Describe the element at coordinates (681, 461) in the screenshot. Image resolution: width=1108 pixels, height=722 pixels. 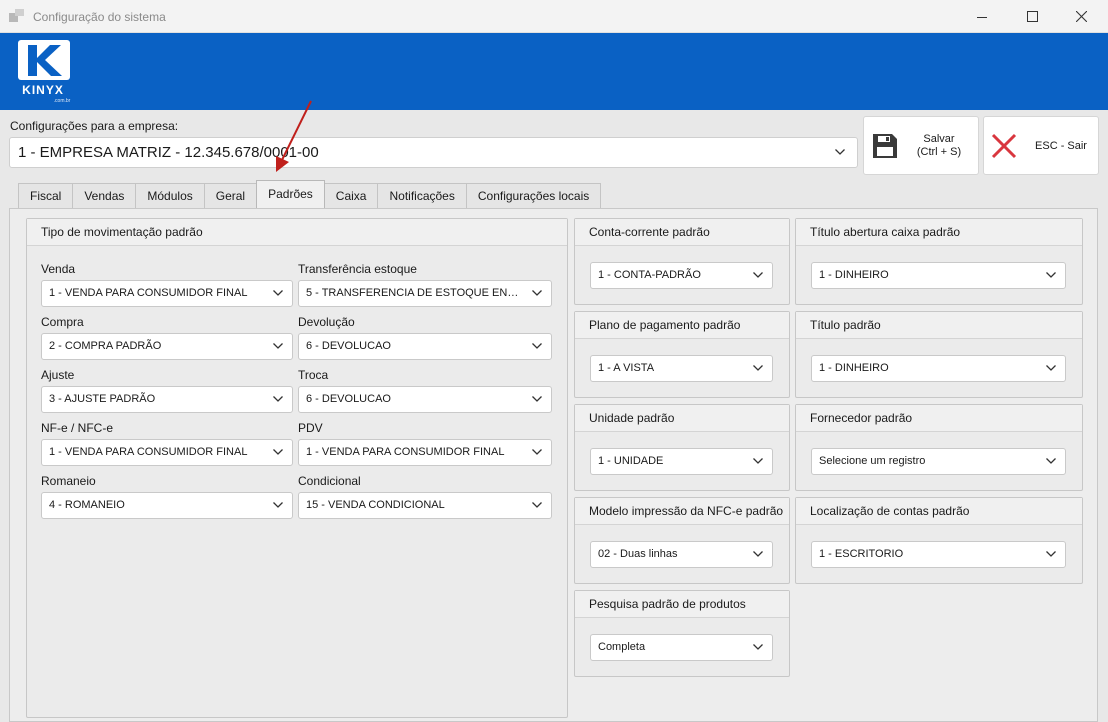
I see `select-unidade: 1 - UNIDADE` at that location.